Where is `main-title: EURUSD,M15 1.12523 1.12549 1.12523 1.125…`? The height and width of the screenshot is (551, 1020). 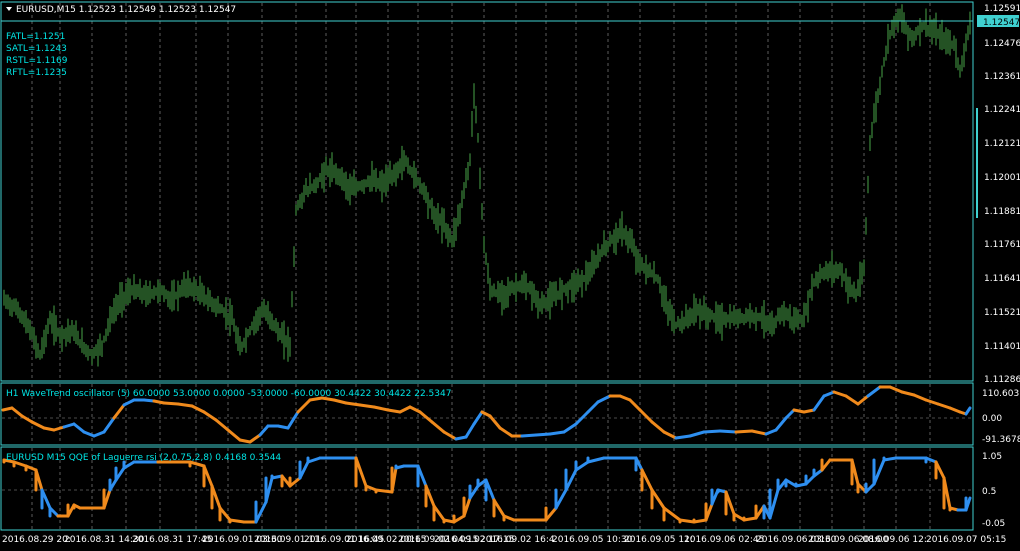 main-title: EURUSD,M15 1.12523 1.12549 1.12523 1.125… is located at coordinates (126, 10).